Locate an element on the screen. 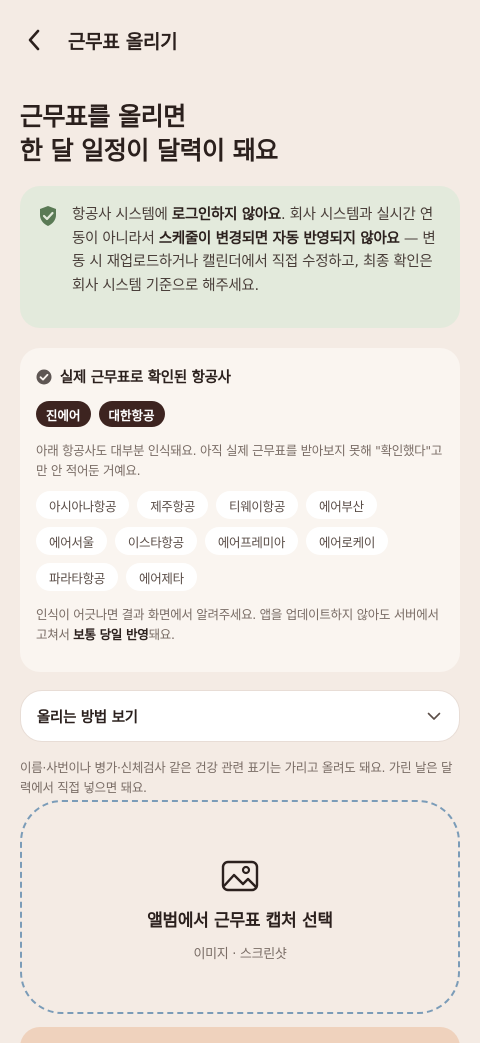  image-icon is located at coordinates (240, 876).